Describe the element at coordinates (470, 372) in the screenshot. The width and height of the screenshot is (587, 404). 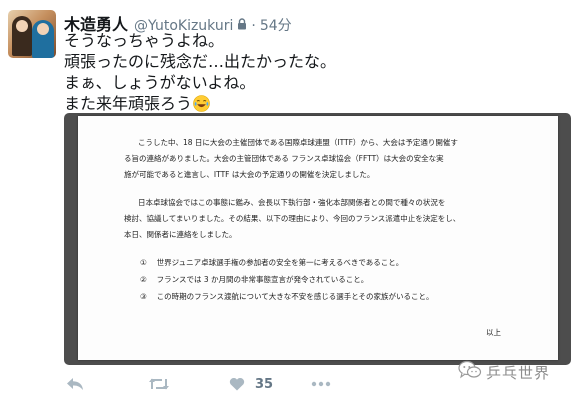
I see `wechat-icon` at that location.